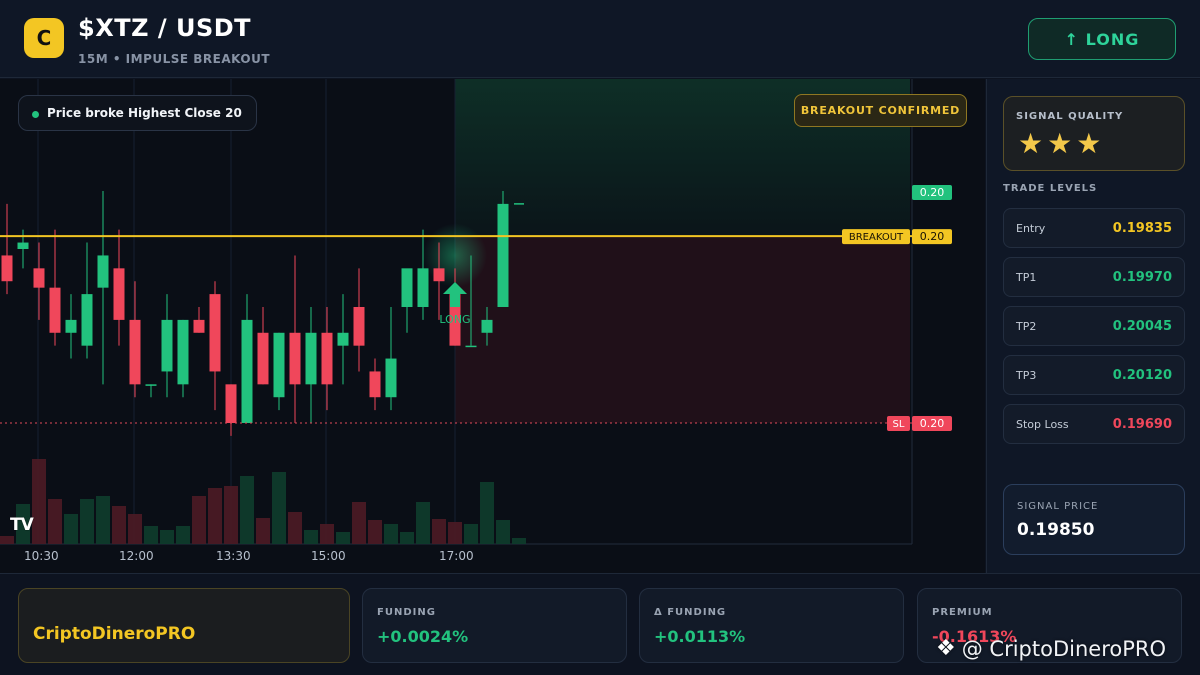 Image resolution: width=1200 pixels, height=675 pixels. What do you see at coordinates (1142, 228) in the screenshot?
I see `level-value: 0.19835` at bounding box center [1142, 228].